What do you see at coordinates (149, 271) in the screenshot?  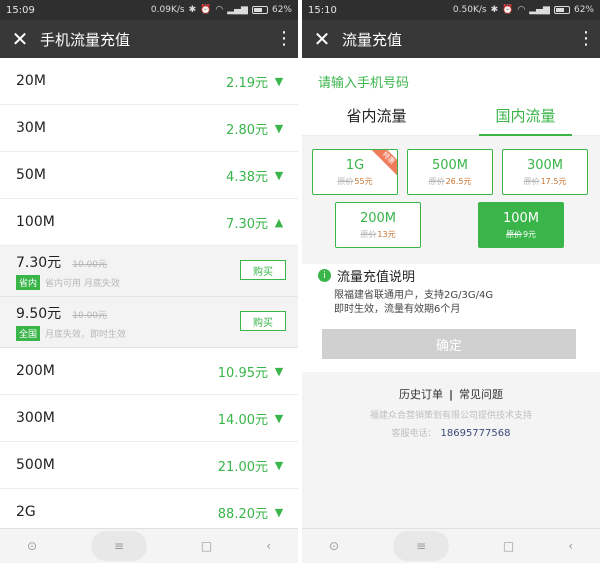 I see `sub-option-provincial: 7.30元 10.00元 省内 省内可用 月底失效 购买` at bounding box center [149, 271].